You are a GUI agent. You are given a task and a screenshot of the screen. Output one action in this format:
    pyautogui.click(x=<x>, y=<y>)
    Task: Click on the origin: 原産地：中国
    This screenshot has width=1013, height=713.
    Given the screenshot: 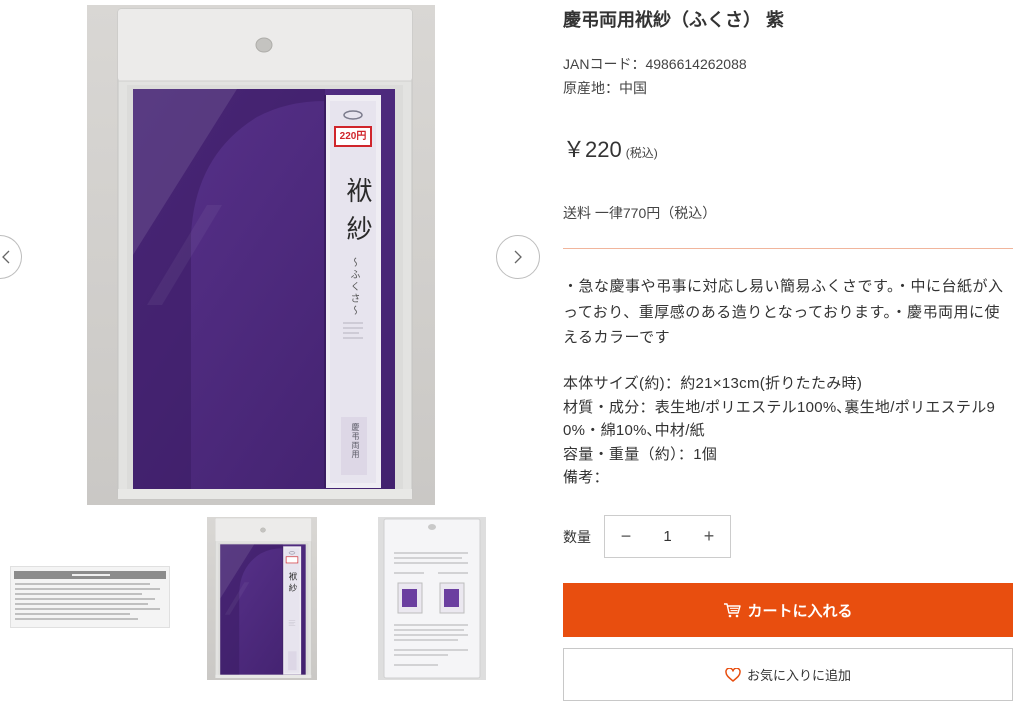 What is the action you would take?
    pyautogui.click(x=605, y=88)
    